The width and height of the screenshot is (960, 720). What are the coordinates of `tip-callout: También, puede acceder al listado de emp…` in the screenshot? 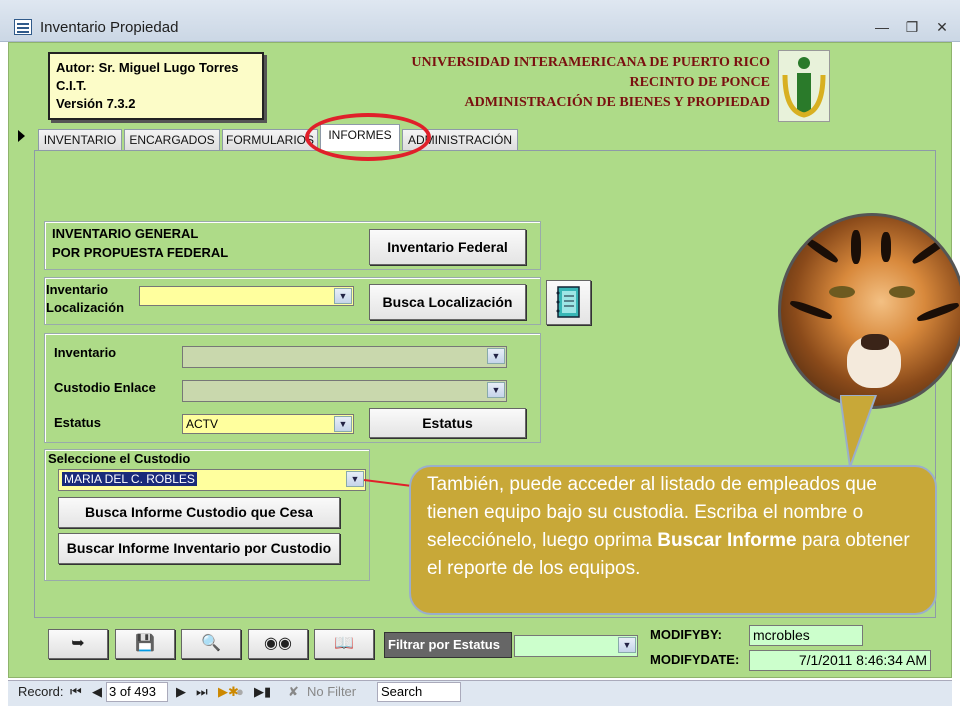 It's located at (673, 540).